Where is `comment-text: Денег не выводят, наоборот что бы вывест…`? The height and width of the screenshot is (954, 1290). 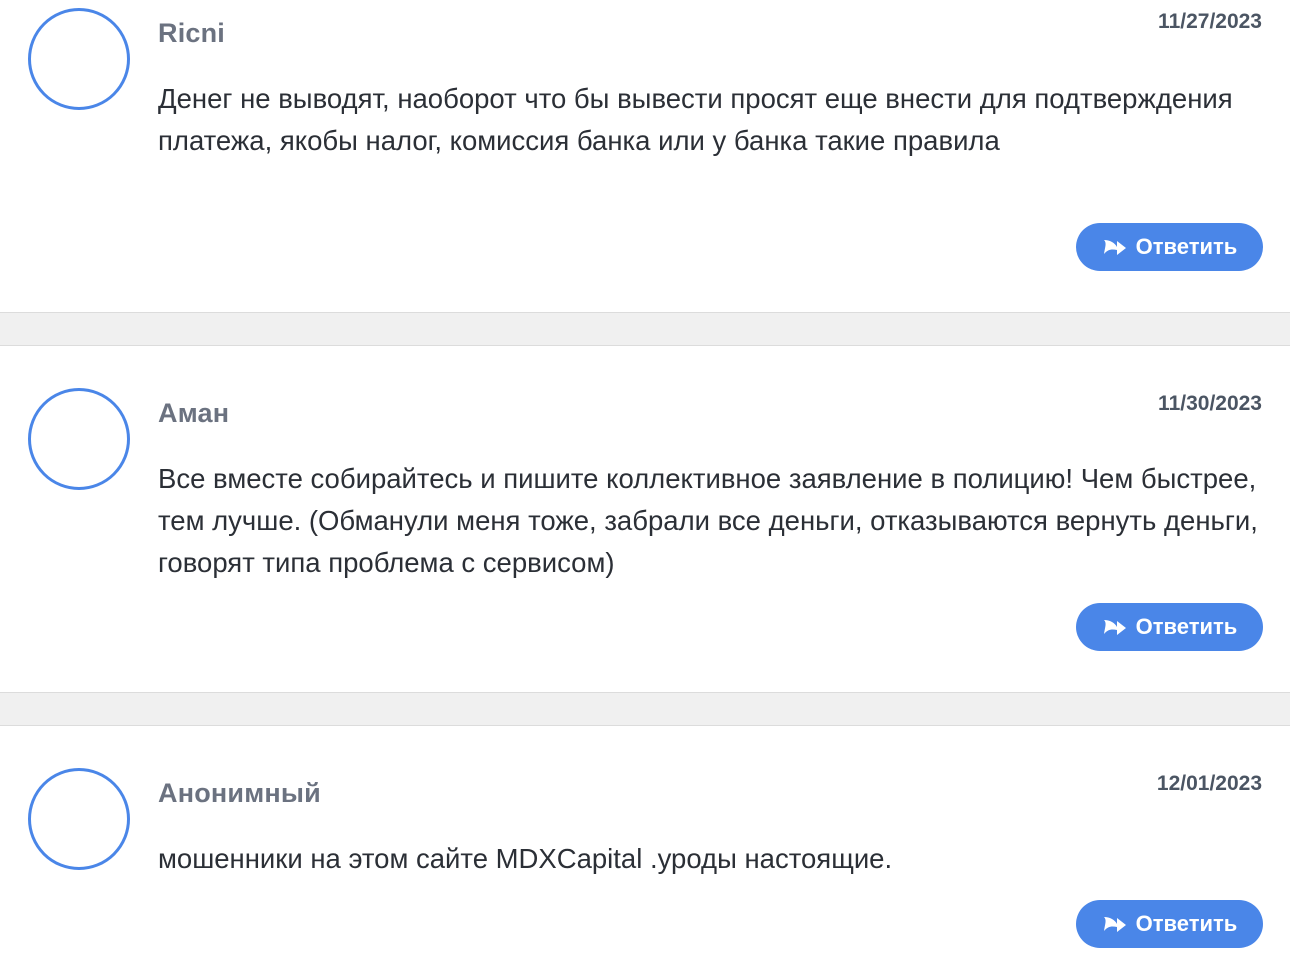
comment-text: Денег не выводят, наоборот что бы вывест… is located at coordinates (695, 119).